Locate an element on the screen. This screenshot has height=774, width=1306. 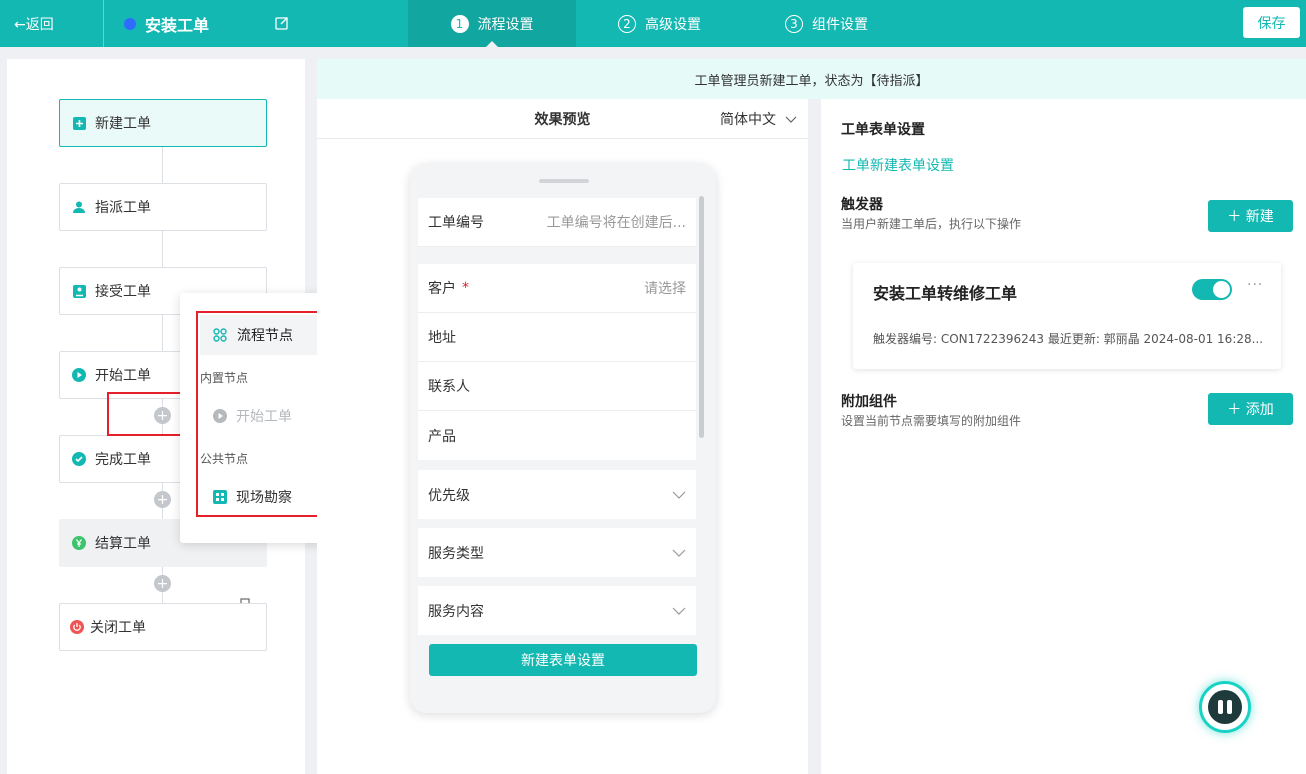
flow-node-label: 接受工单 is located at coordinates (123, 292).